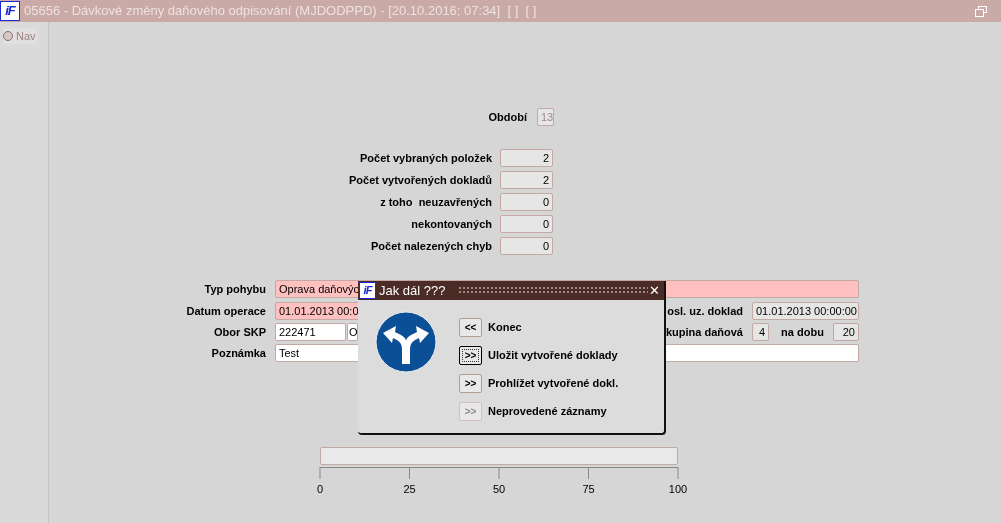  I want to click on close-button: ✕, so click(654, 290).